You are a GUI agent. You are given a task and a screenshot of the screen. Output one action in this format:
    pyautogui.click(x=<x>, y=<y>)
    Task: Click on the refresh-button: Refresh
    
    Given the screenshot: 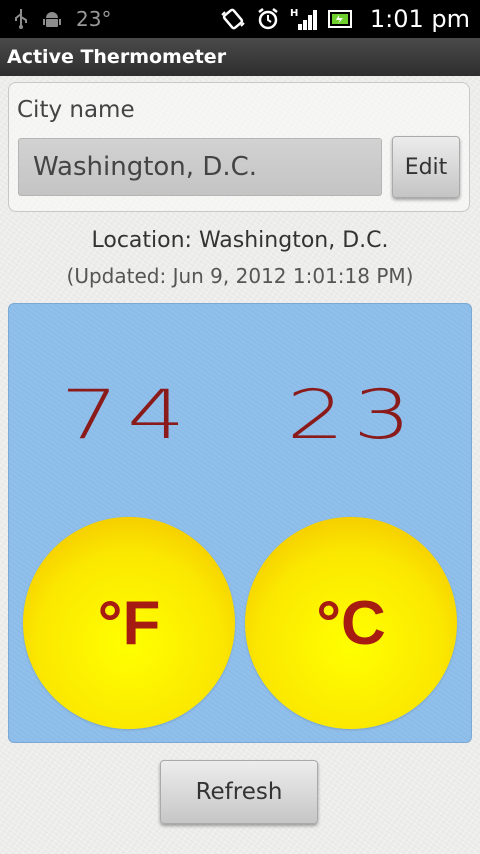 What is the action you would take?
    pyautogui.click(x=239, y=792)
    